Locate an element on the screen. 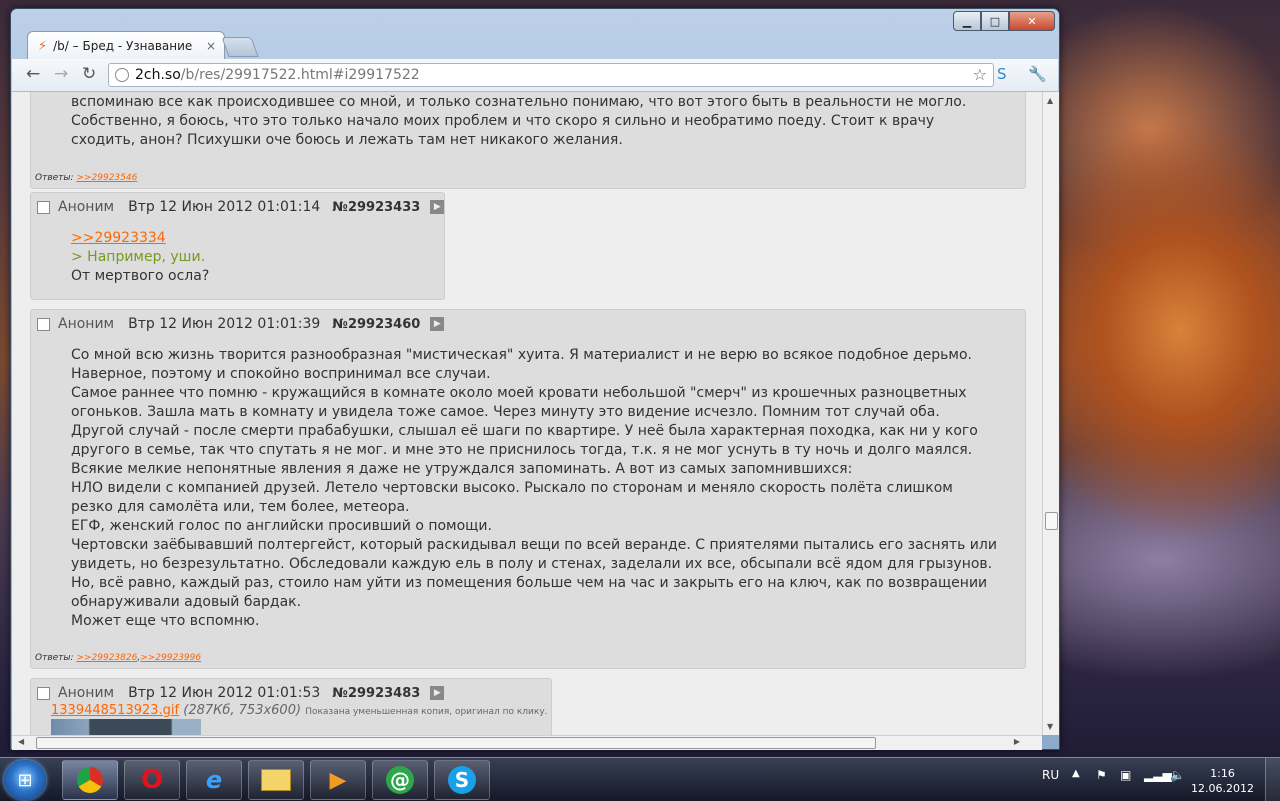  window-controls: ▁ □ ✕ is located at coordinates (1004, 21).